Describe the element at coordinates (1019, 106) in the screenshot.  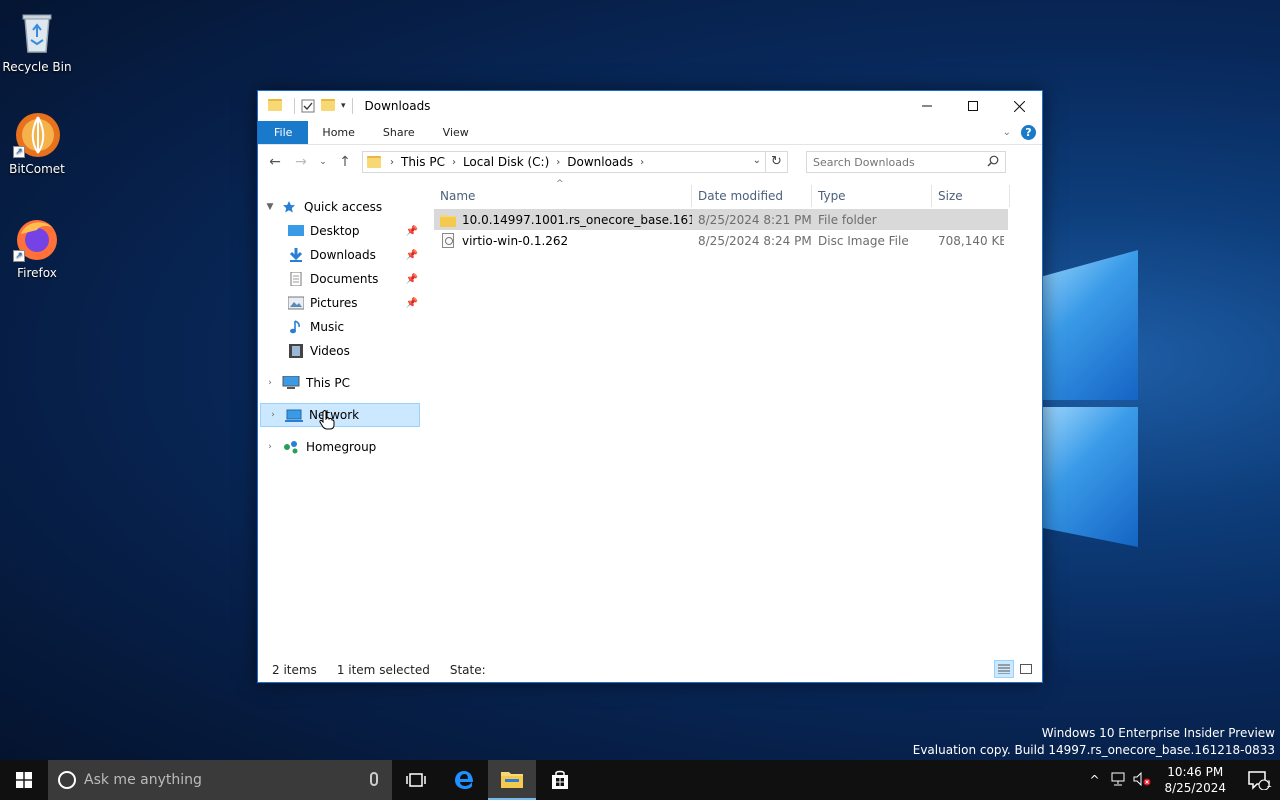
I see `close-button` at that location.